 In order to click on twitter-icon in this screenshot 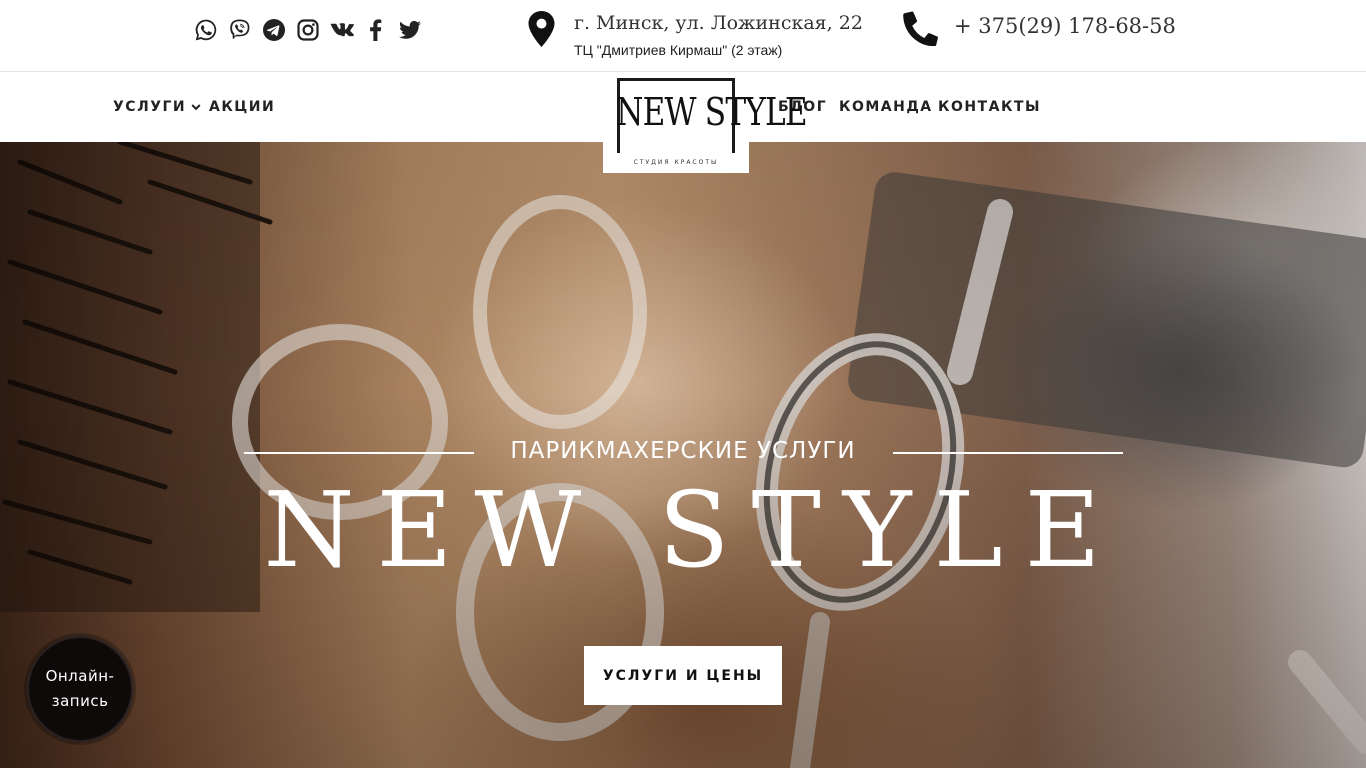, I will do `click(410, 30)`.